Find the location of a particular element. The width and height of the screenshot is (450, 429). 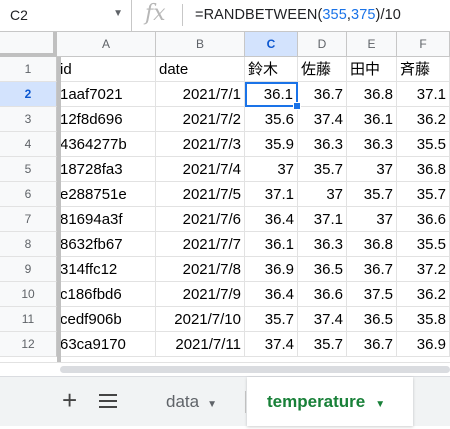

name-box: C2 ▼ is located at coordinates (66, 15).